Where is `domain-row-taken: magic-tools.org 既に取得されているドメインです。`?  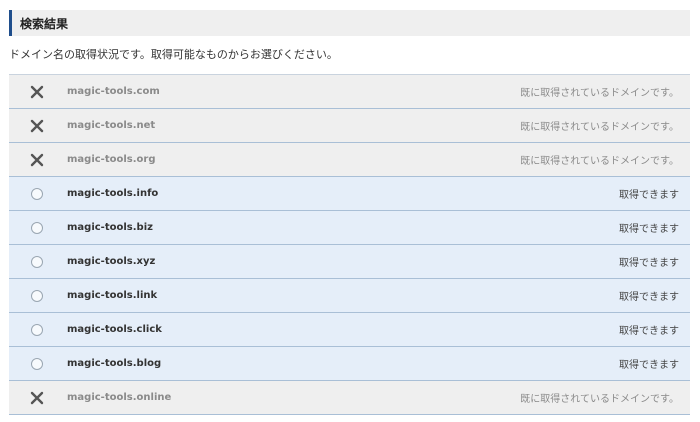
domain-row-taken: magic-tools.org 既に取得されているドメインです。 is located at coordinates (349, 160).